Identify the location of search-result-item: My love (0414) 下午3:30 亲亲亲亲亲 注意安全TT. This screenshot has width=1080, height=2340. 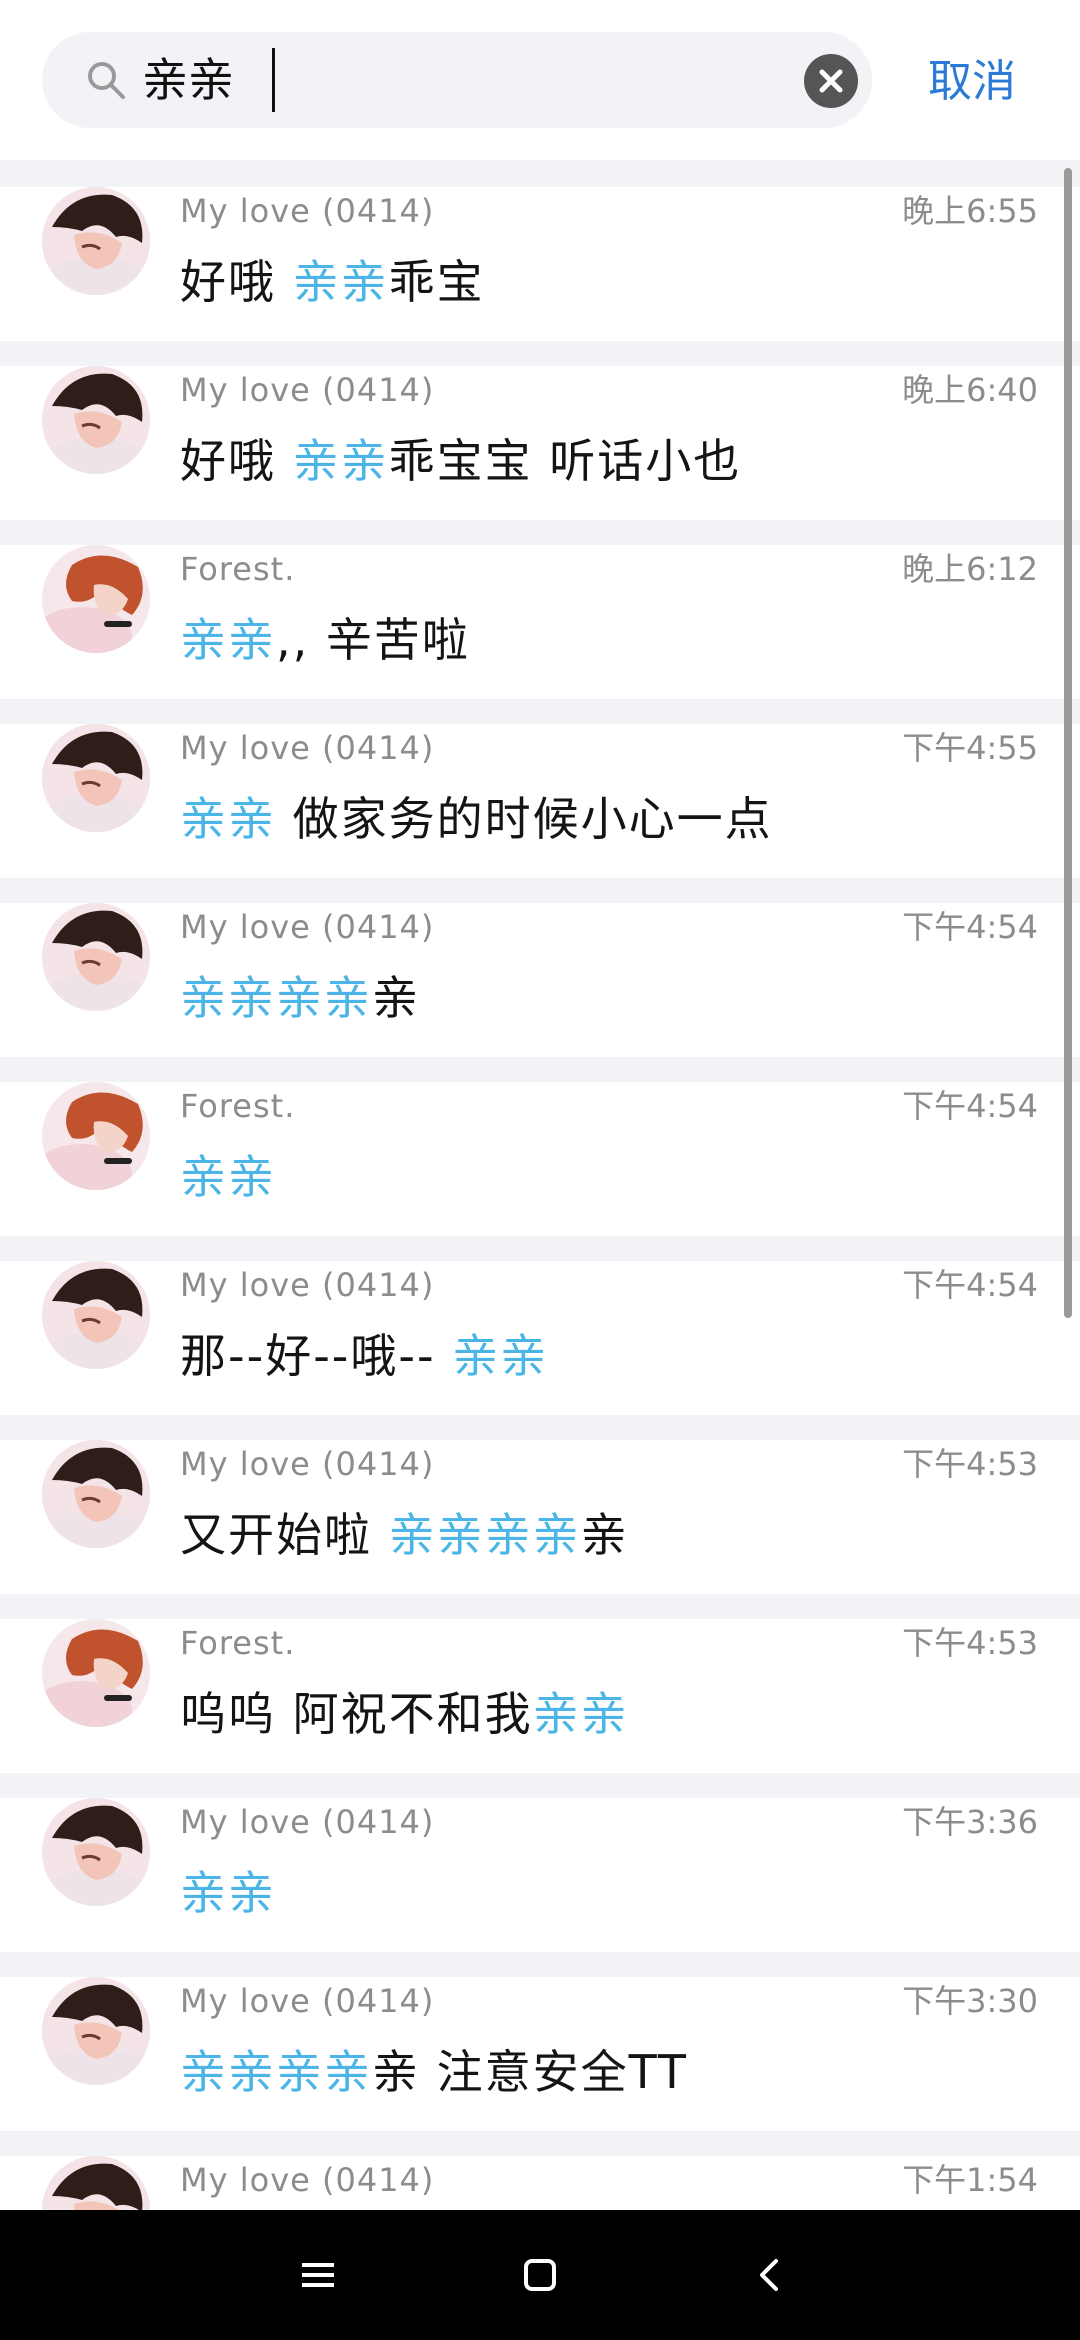
(540, 2054).